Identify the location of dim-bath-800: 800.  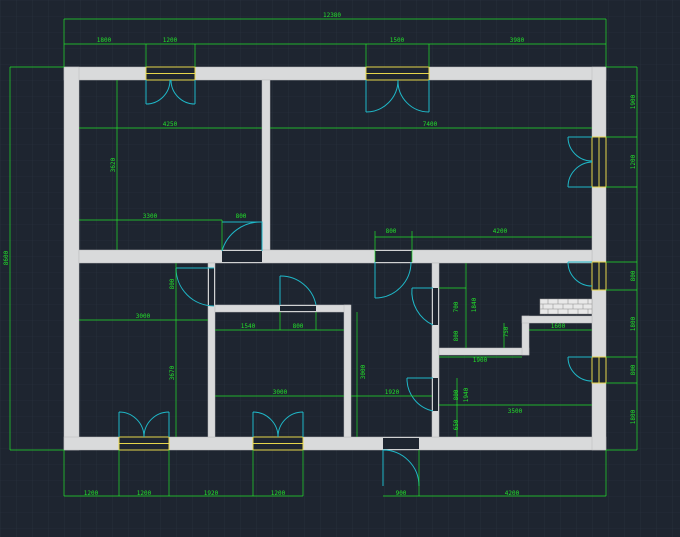
(456, 335).